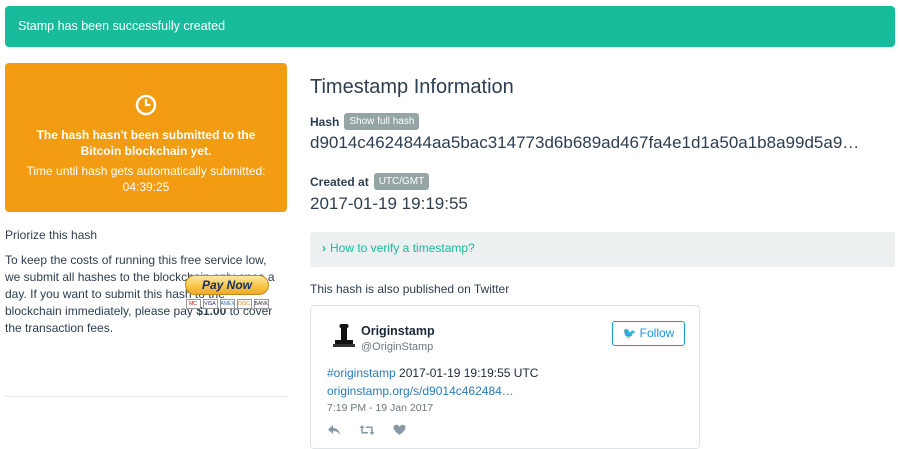 The height and width of the screenshot is (449, 900). I want to click on tweet-hashtag: #originstamp, so click(361, 373).